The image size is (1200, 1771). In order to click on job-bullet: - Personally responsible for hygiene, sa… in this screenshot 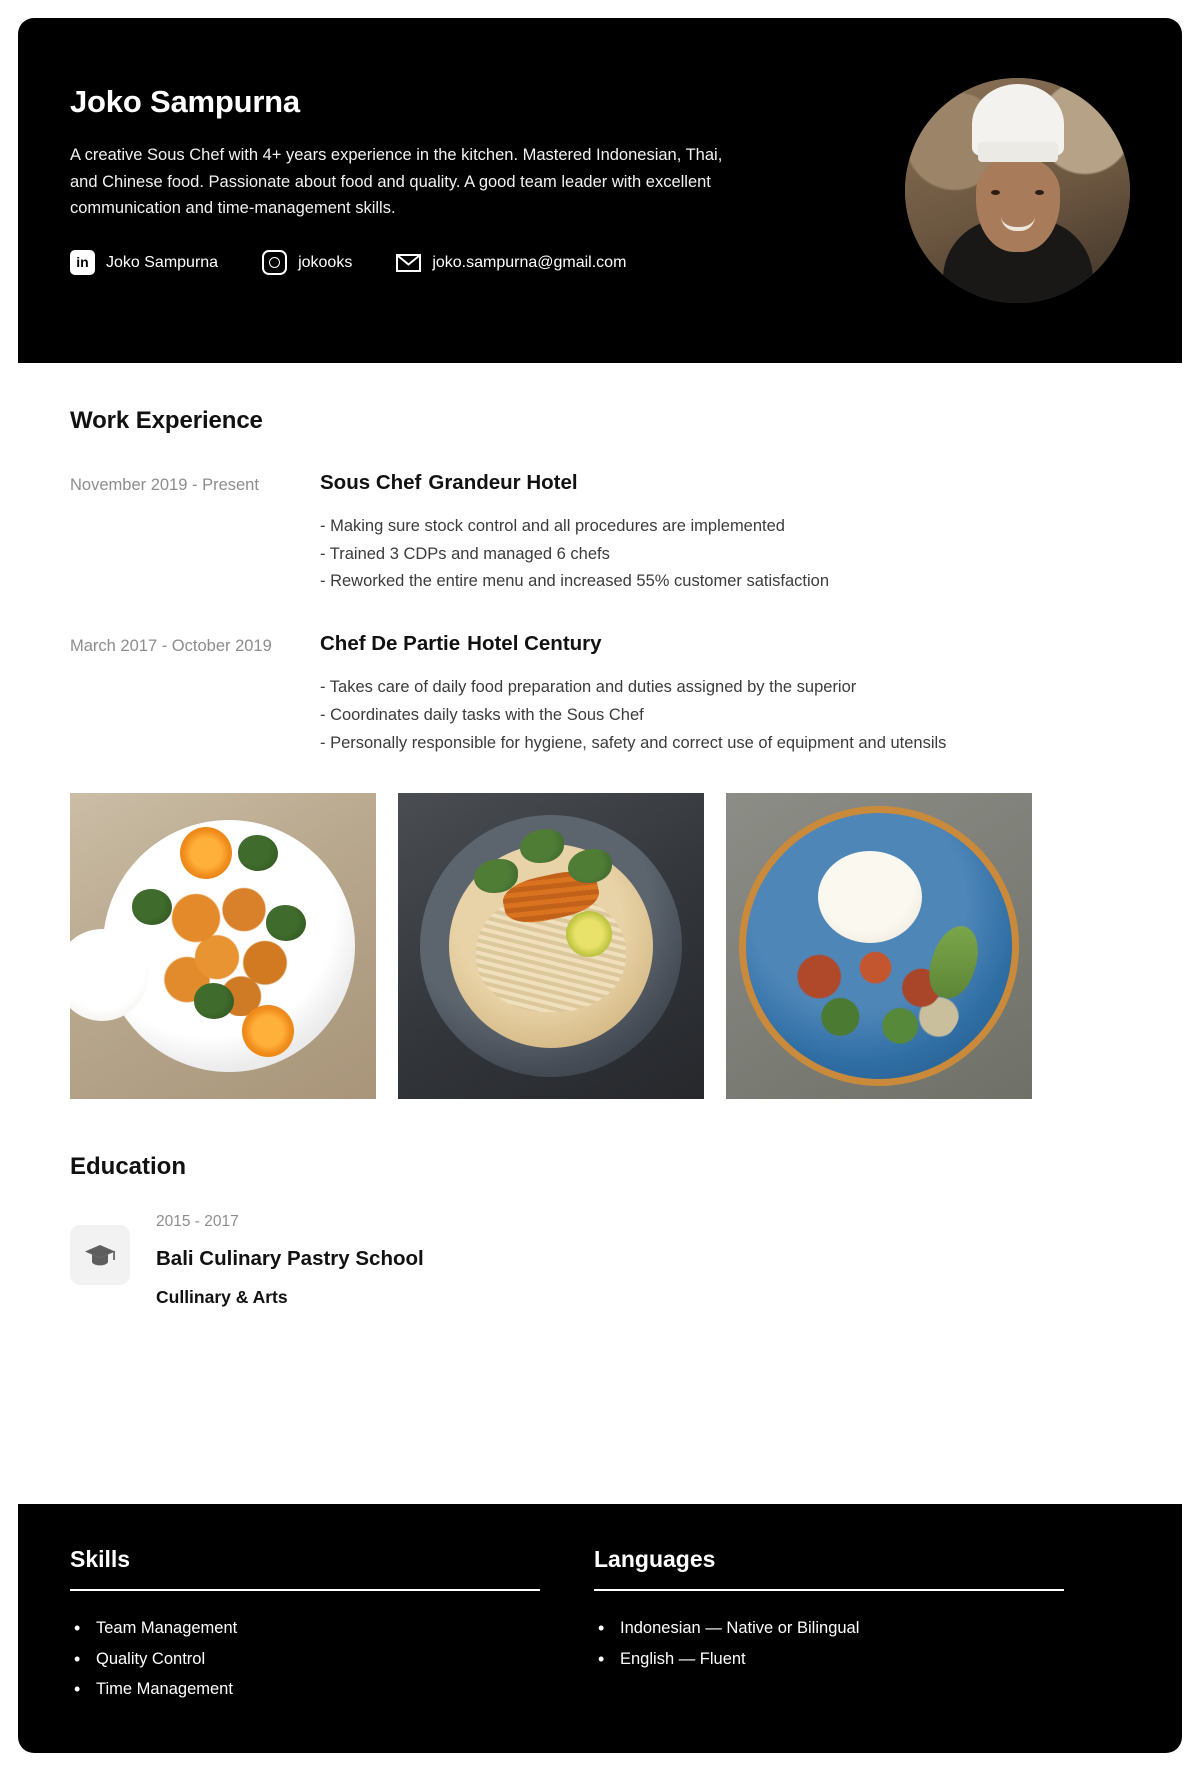, I will do `click(633, 742)`.